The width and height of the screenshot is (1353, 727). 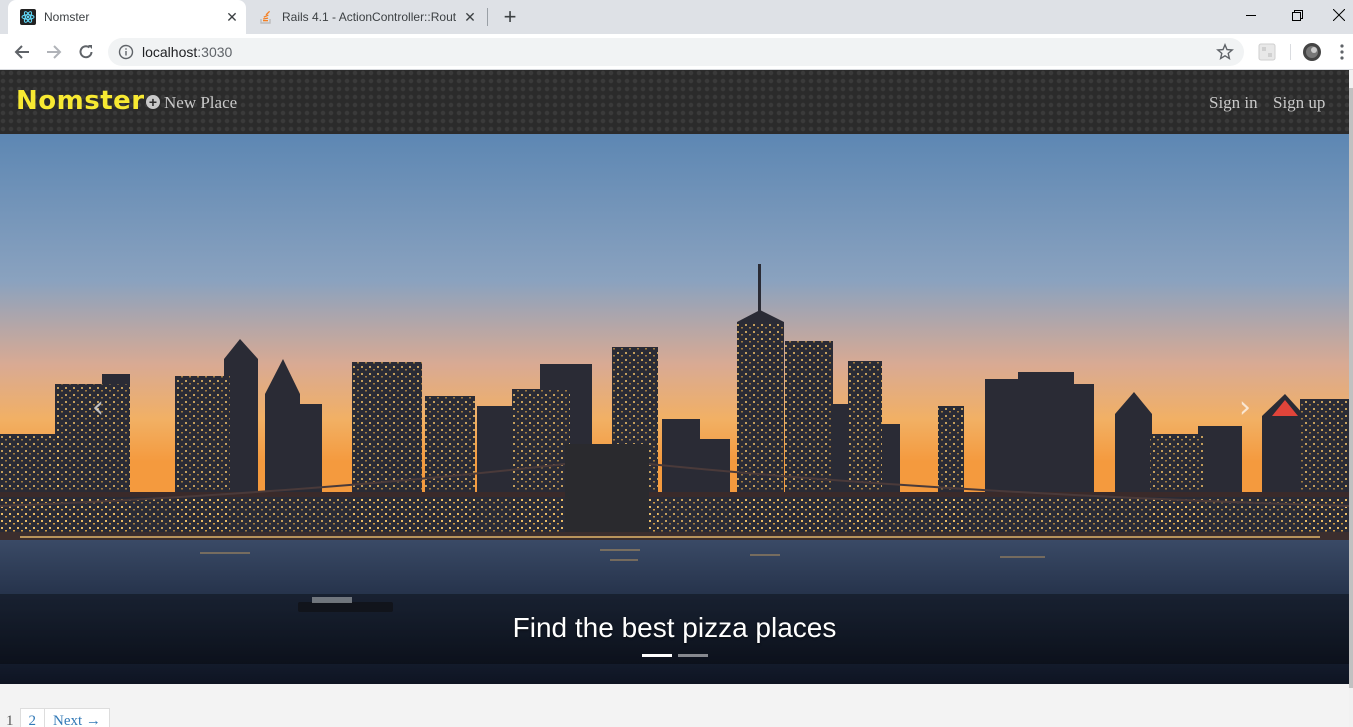 I want to click on carousel-next-icon: ›, so click(x=1245, y=407).